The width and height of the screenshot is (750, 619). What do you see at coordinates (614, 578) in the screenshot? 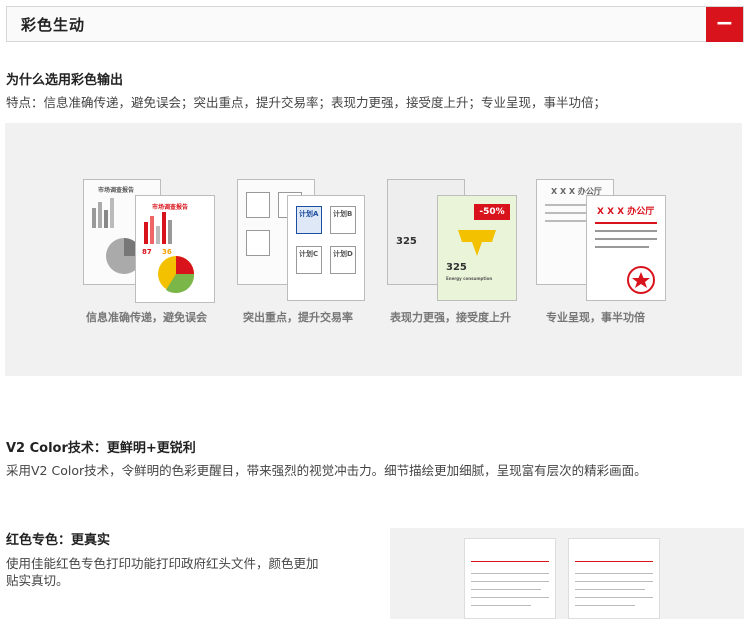
I see `red-document-right` at bounding box center [614, 578].